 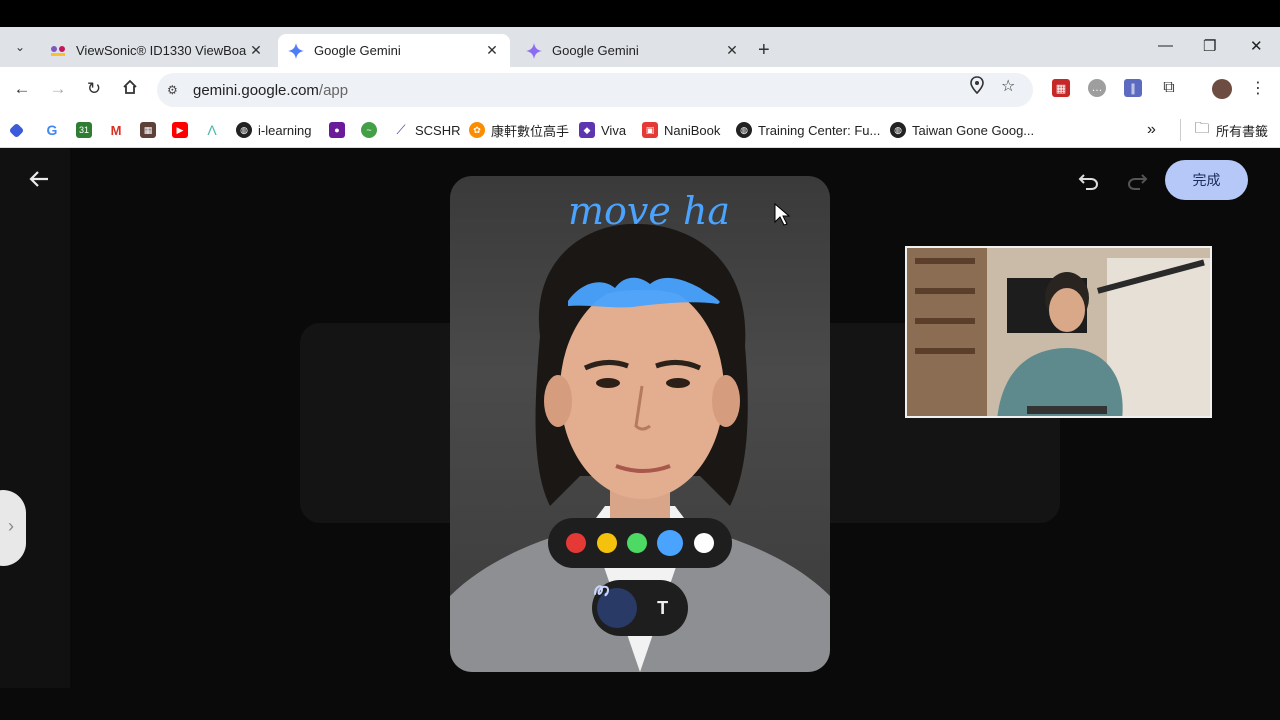 What do you see at coordinates (1202, 128) in the screenshot?
I see `folder-icon: 🗀` at bounding box center [1202, 128].